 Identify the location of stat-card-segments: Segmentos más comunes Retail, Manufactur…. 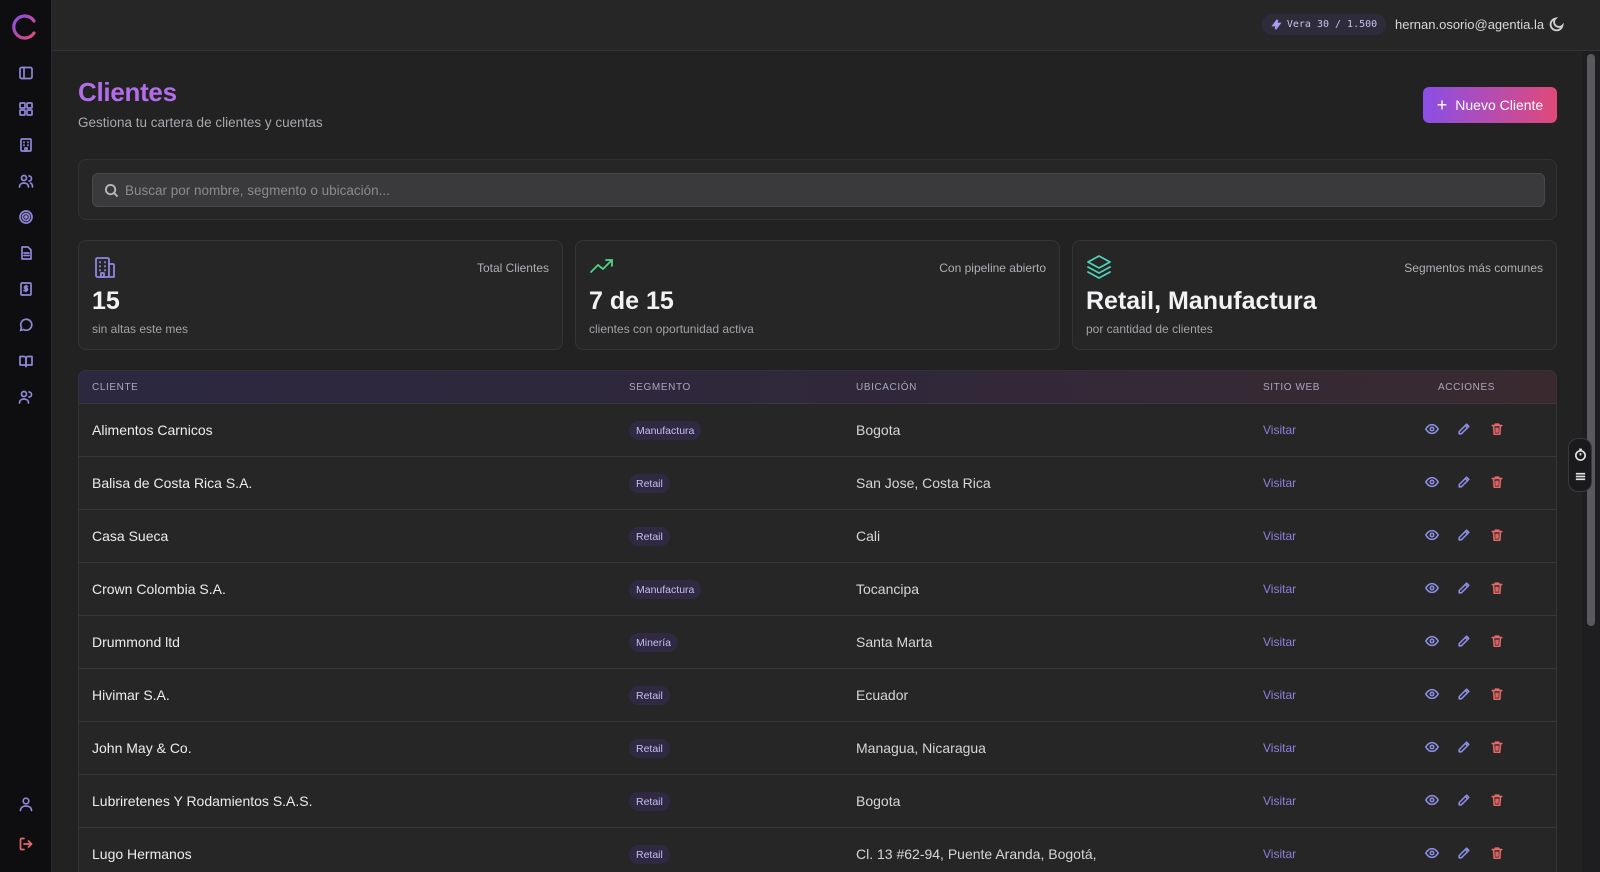
(1314, 295).